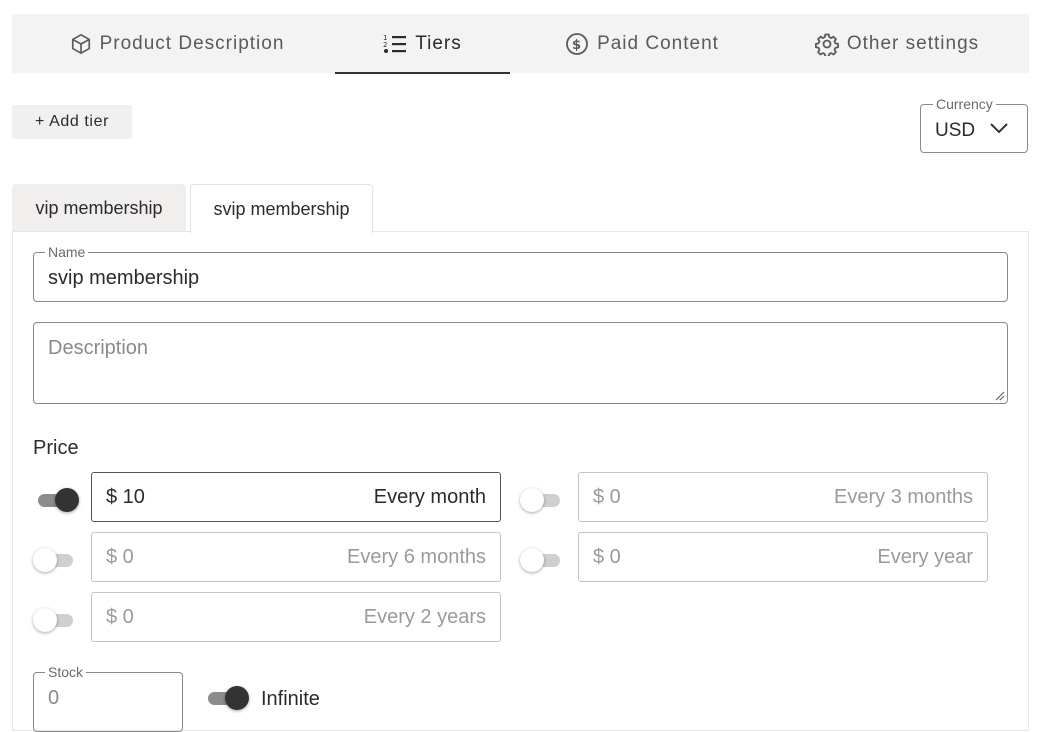 This screenshot has width=1038, height=732. I want to click on tab-label: Product Description, so click(192, 43).